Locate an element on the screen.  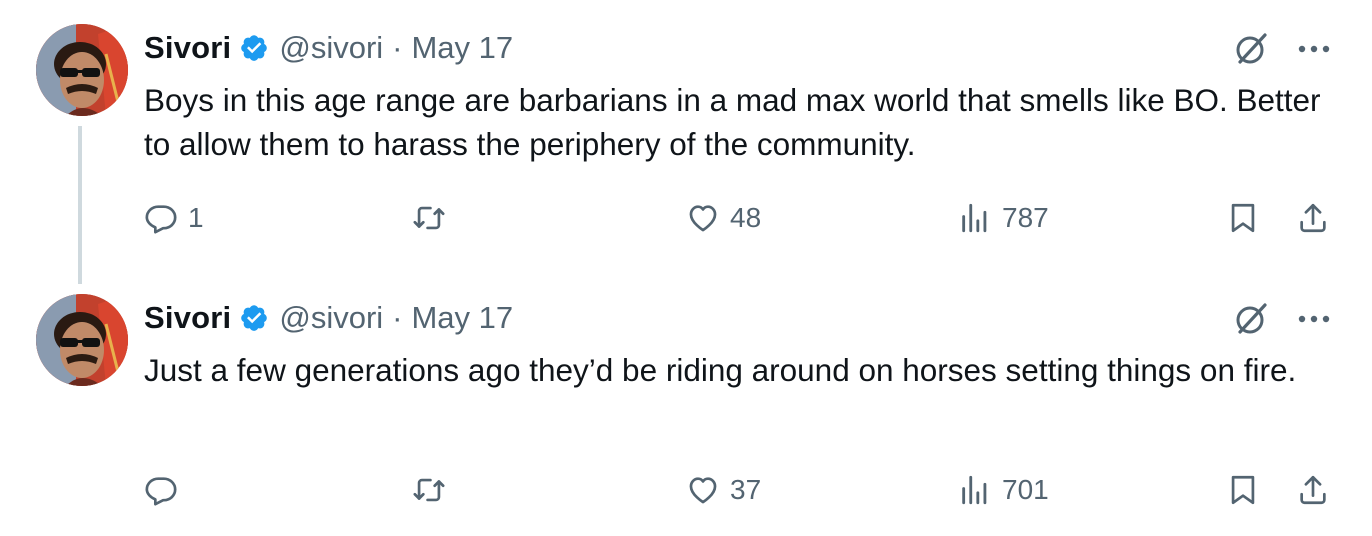
views-button: 701 is located at coordinates (1003, 490).